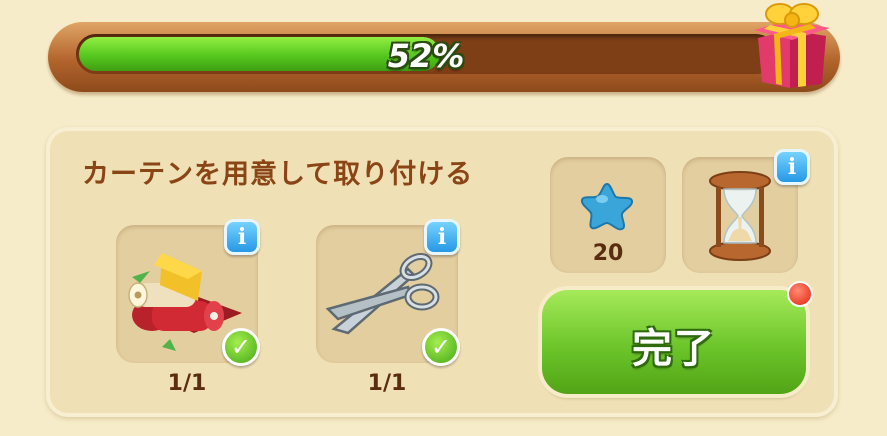  I want to click on reward-star-slot: 20, so click(608, 215).